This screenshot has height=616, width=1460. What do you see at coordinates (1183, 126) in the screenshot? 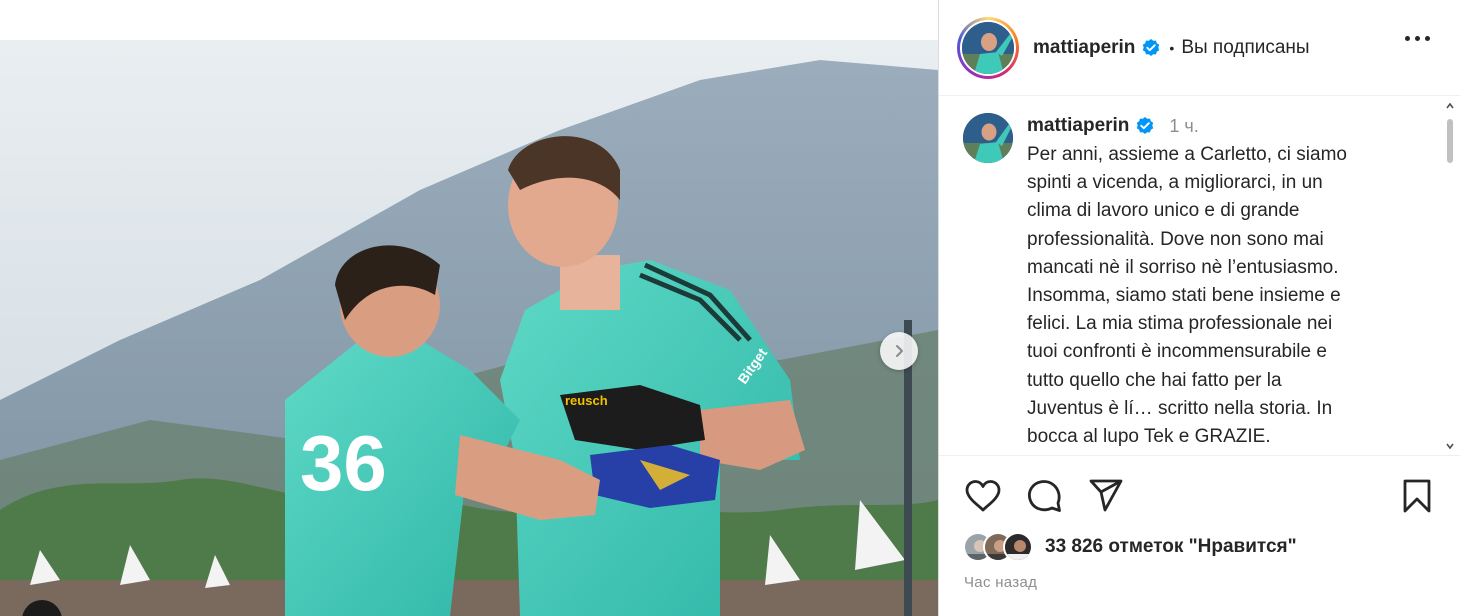
I see `caption-timestamp: 1 ч.` at bounding box center [1183, 126].